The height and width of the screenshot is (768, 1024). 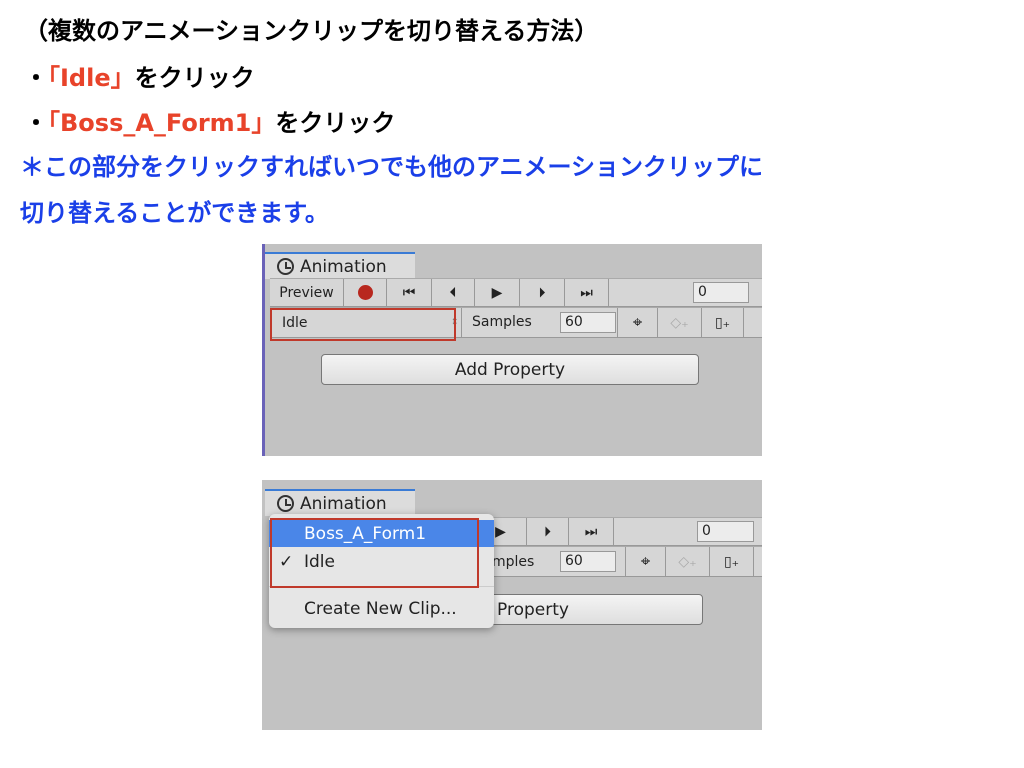 What do you see at coordinates (502, 322) in the screenshot?
I see `samples-label: Samples` at bounding box center [502, 322].